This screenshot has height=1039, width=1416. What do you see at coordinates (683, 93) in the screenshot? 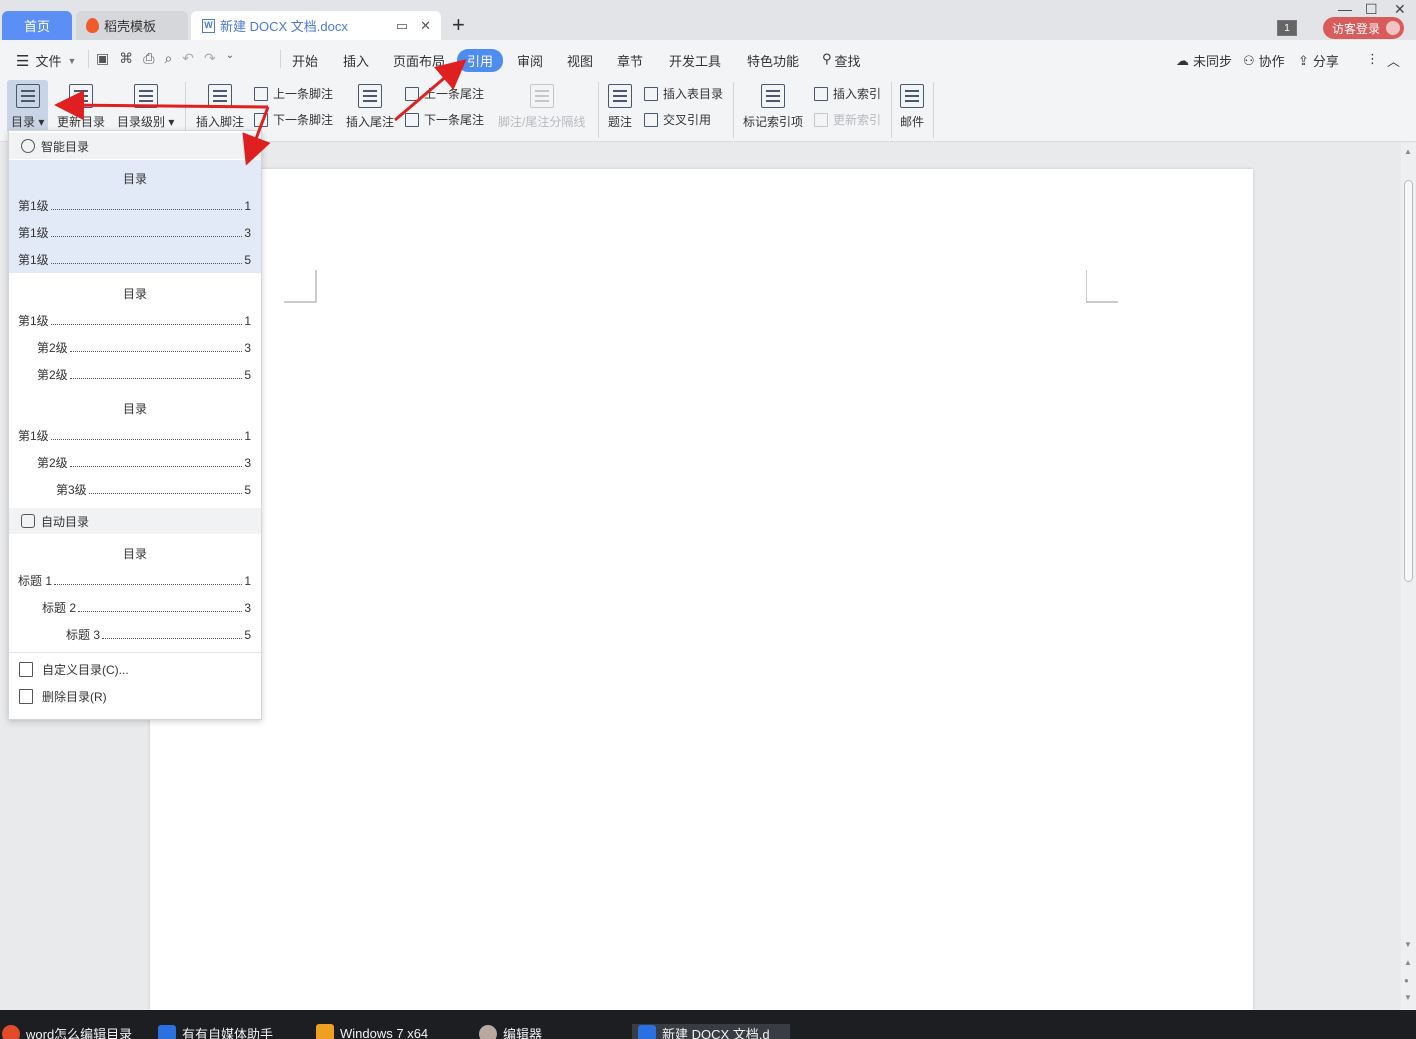
I see `insert-table-toc-button: 插入表目录` at bounding box center [683, 93].